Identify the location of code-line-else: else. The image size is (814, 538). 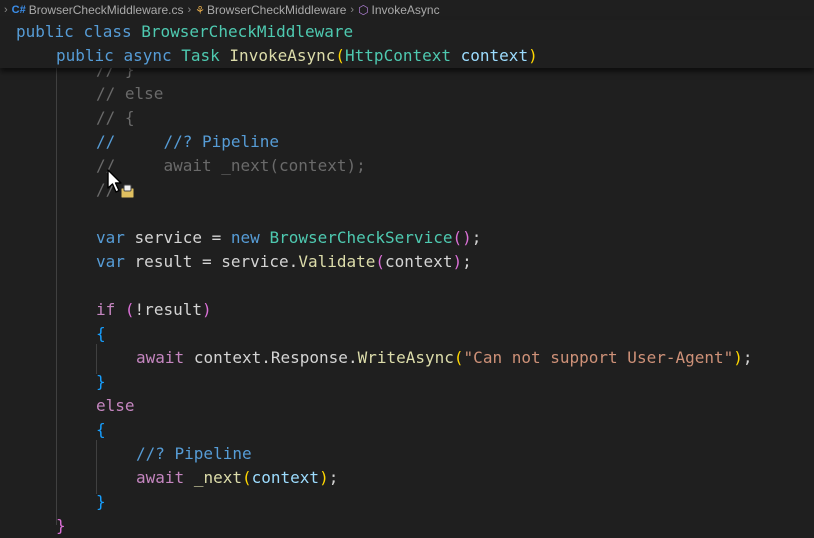
(115, 405).